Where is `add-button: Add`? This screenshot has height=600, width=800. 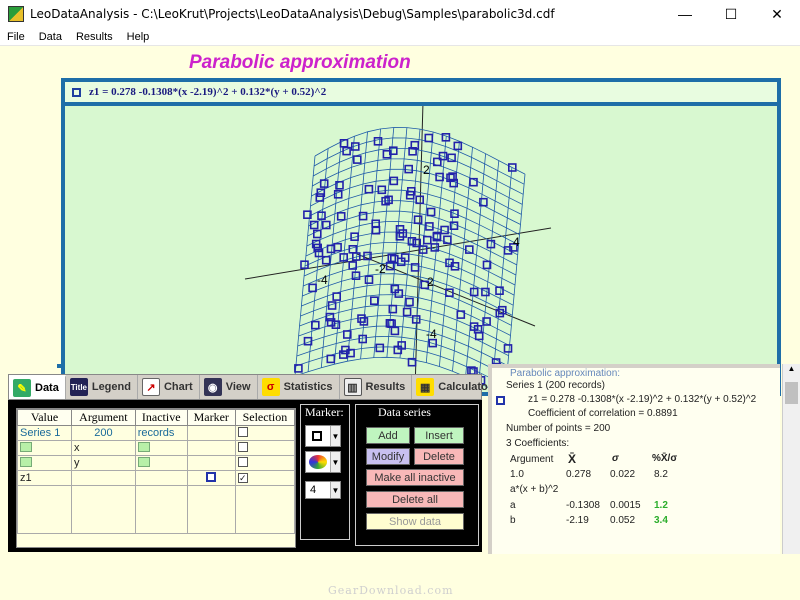
add-button: Add is located at coordinates (388, 435).